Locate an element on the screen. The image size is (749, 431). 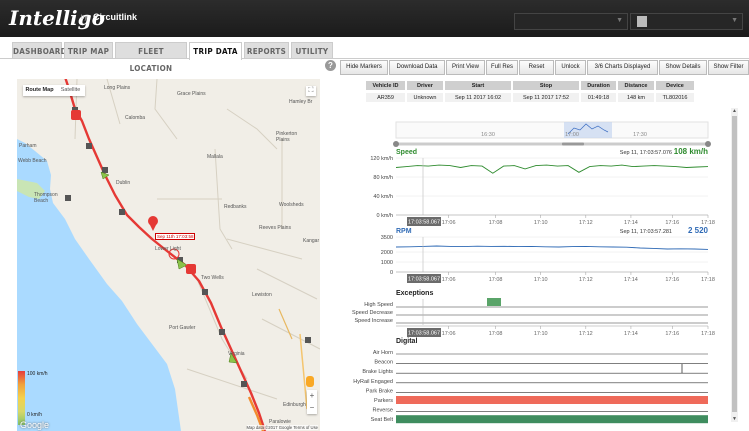
chart-scrollbar: ▲ ▼ is located at coordinates (734, 265).